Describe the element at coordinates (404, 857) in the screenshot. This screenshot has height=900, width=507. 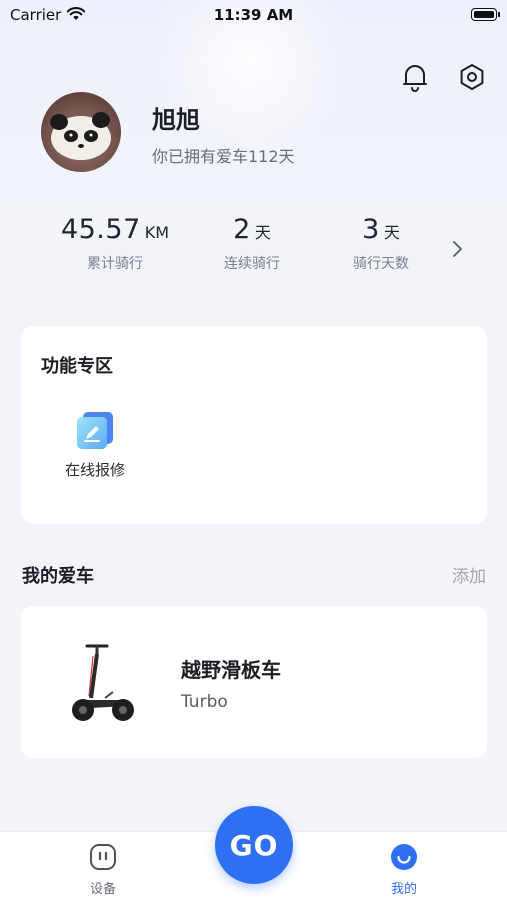
I see `smile-icon` at that location.